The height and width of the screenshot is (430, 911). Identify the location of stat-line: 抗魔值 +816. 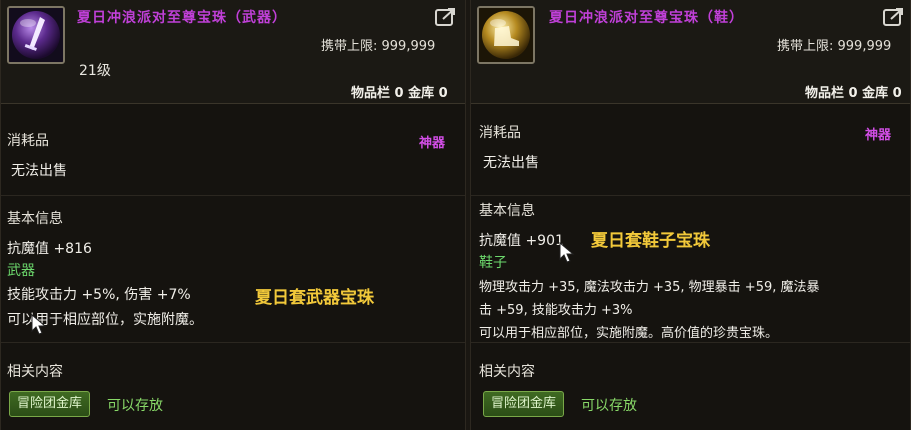
(49, 249).